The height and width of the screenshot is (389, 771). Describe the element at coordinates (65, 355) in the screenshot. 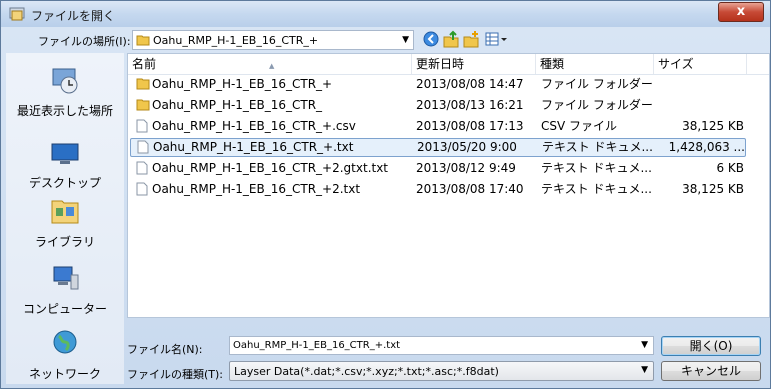

I see `sidebar-item-network: ネットワーク` at that location.